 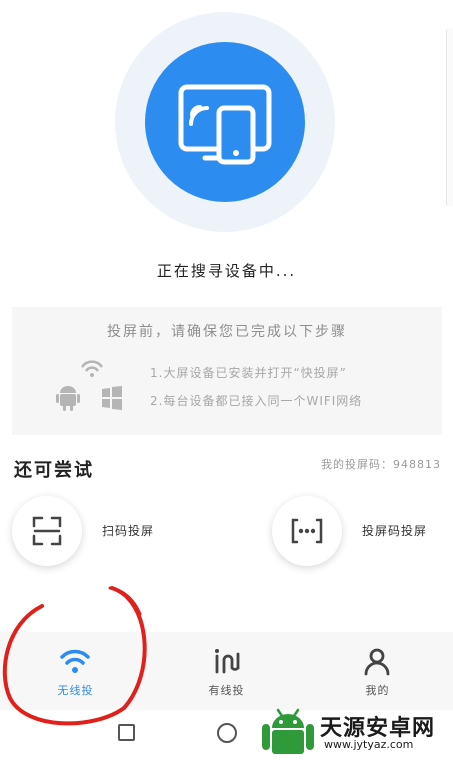 What do you see at coordinates (227, 661) in the screenshot?
I see `cable-icon` at bounding box center [227, 661].